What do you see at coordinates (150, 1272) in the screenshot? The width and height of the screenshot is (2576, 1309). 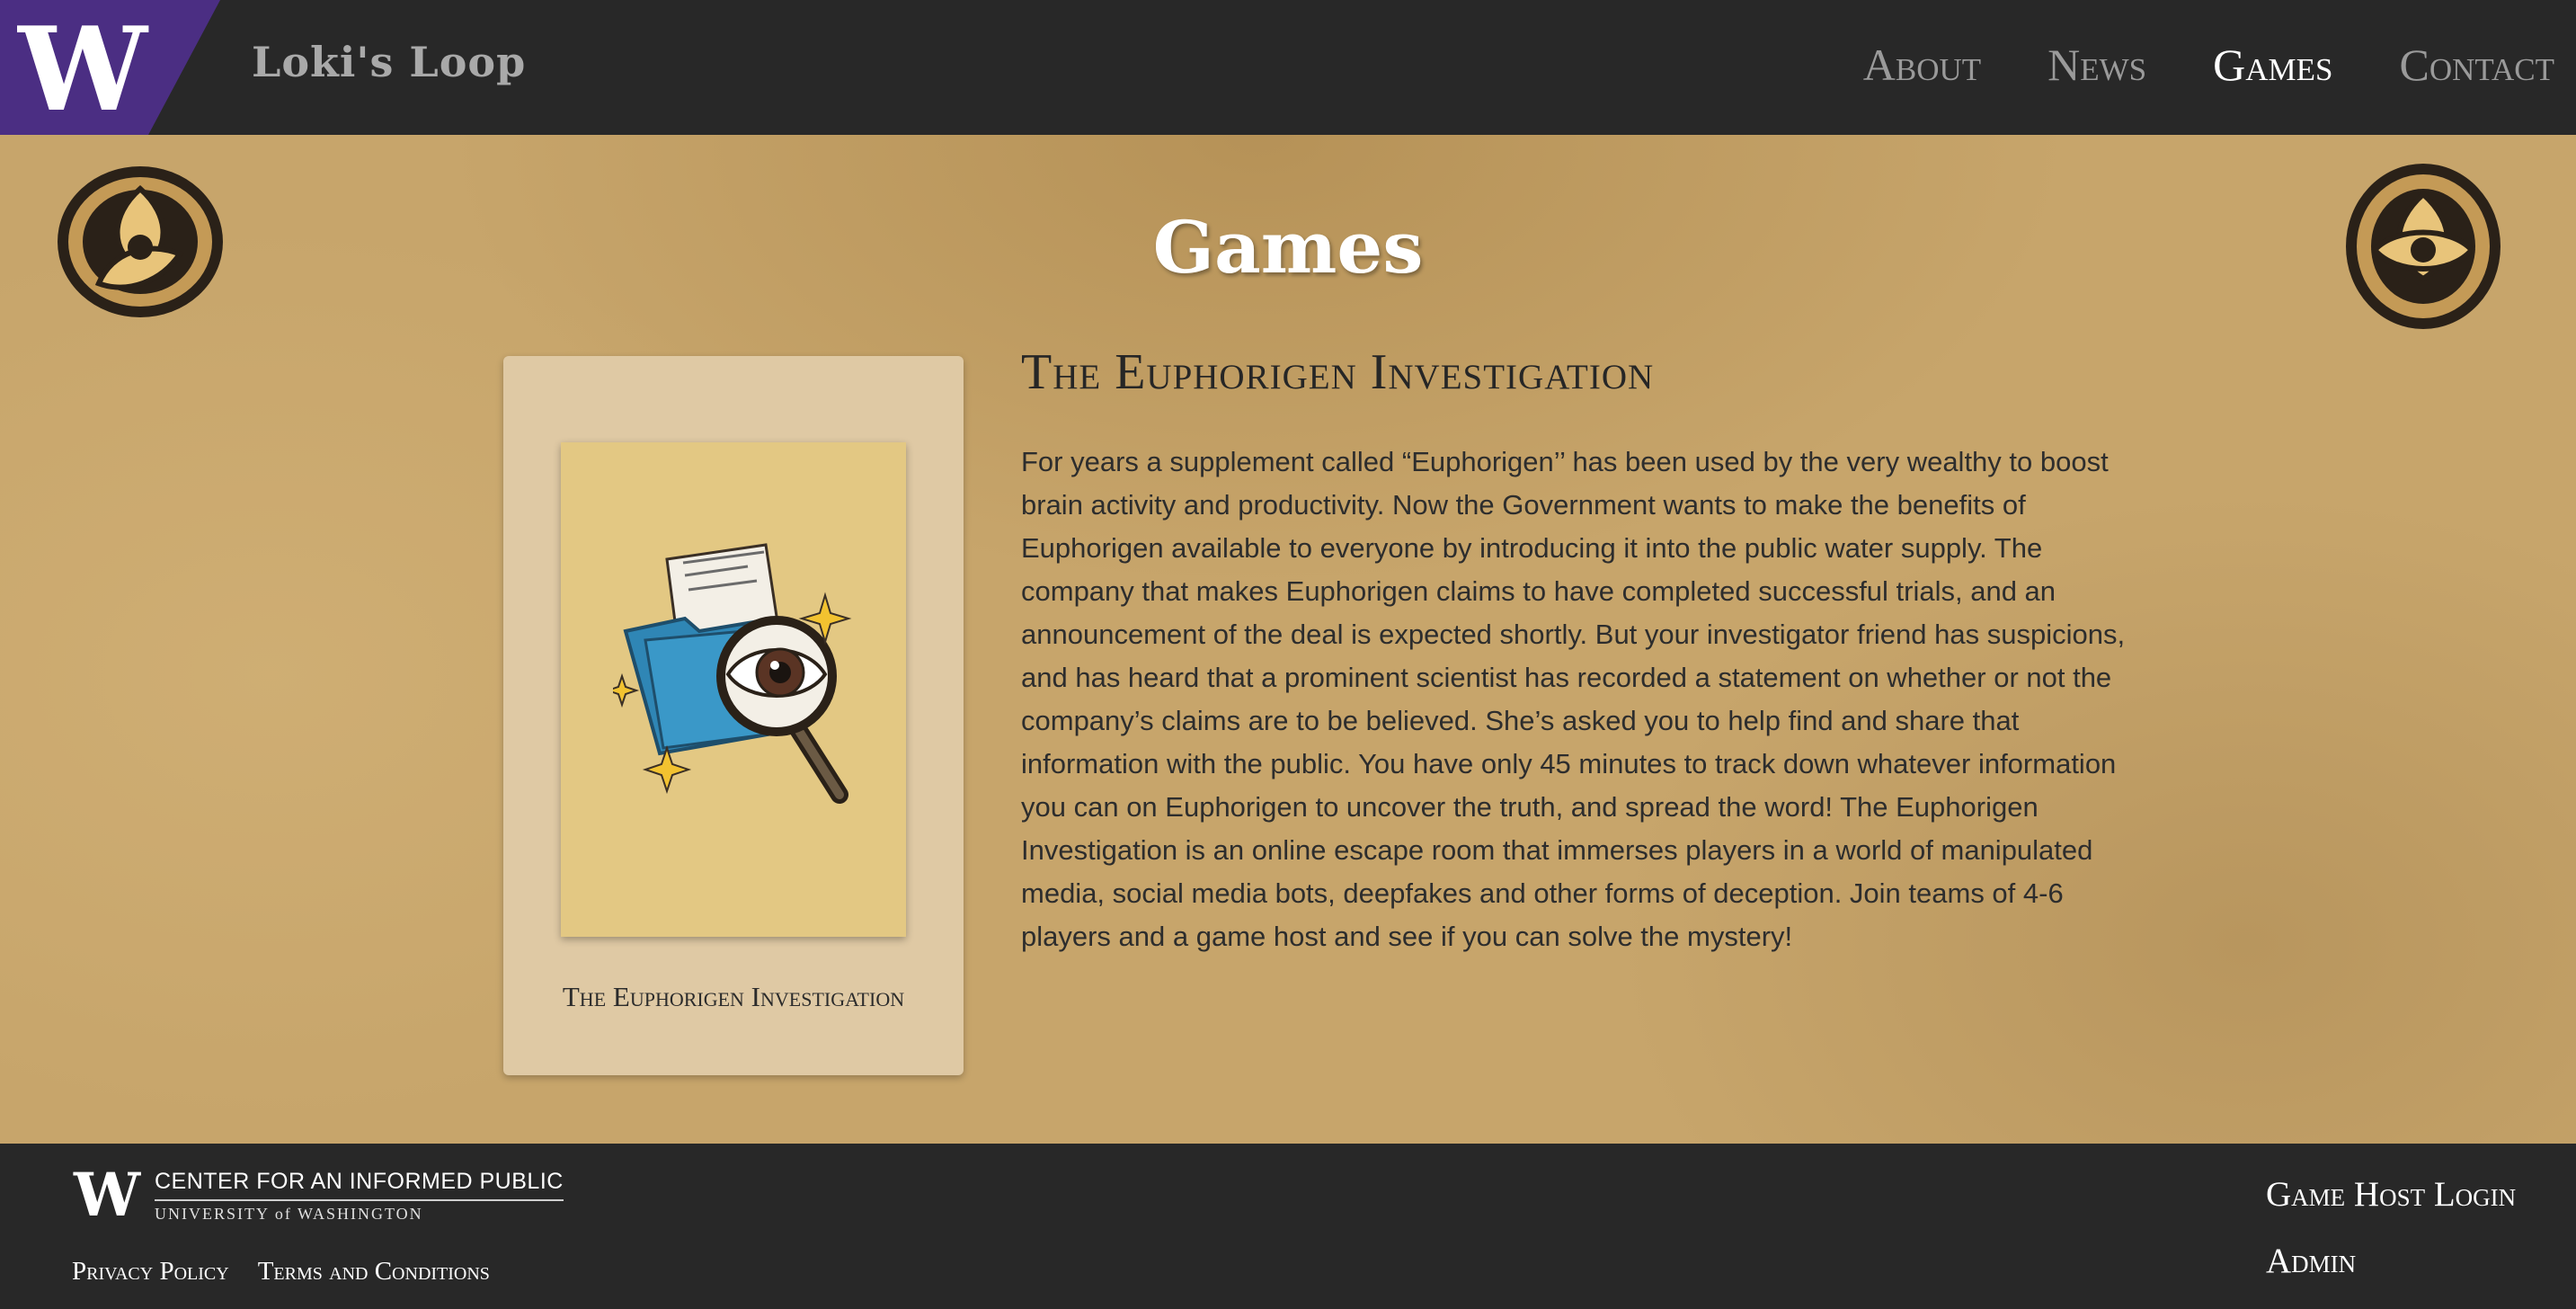 I see `privacy-policy-link: Privacy Policy` at bounding box center [150, 1272].